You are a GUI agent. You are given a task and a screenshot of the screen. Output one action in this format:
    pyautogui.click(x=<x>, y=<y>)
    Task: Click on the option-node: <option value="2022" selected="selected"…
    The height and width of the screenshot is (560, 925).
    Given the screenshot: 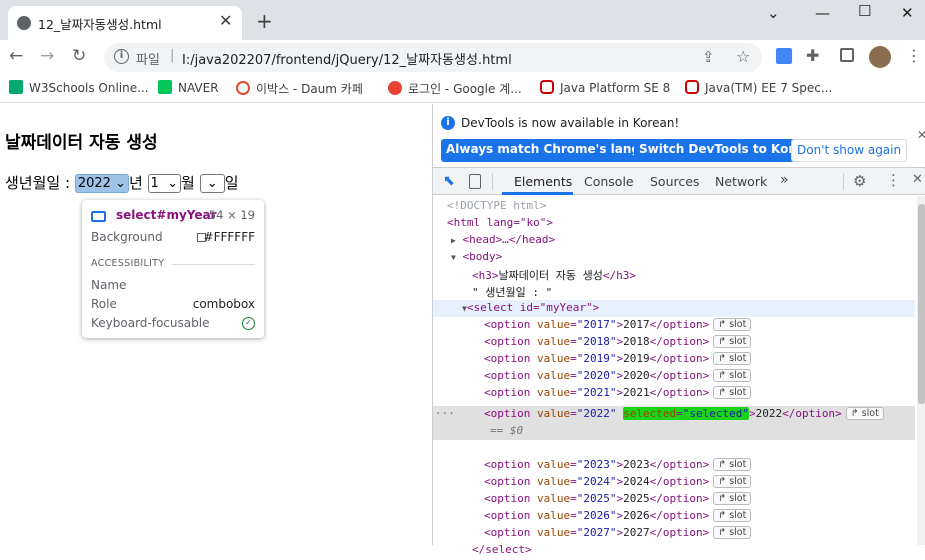 What is the action you would take?
    pyautogui.click(x=684, y=415)
    